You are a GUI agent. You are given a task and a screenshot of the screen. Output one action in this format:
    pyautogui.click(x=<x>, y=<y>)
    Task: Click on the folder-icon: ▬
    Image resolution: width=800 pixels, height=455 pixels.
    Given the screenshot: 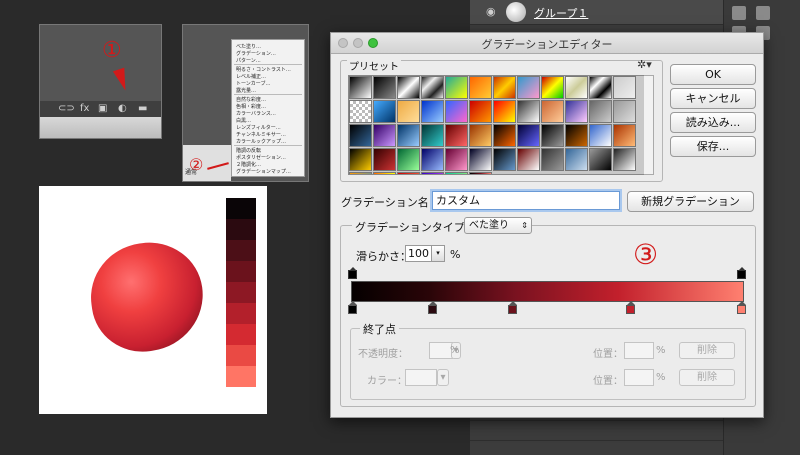 What is the action you would take?
    pyautogui.click(x=143, y=108)
    